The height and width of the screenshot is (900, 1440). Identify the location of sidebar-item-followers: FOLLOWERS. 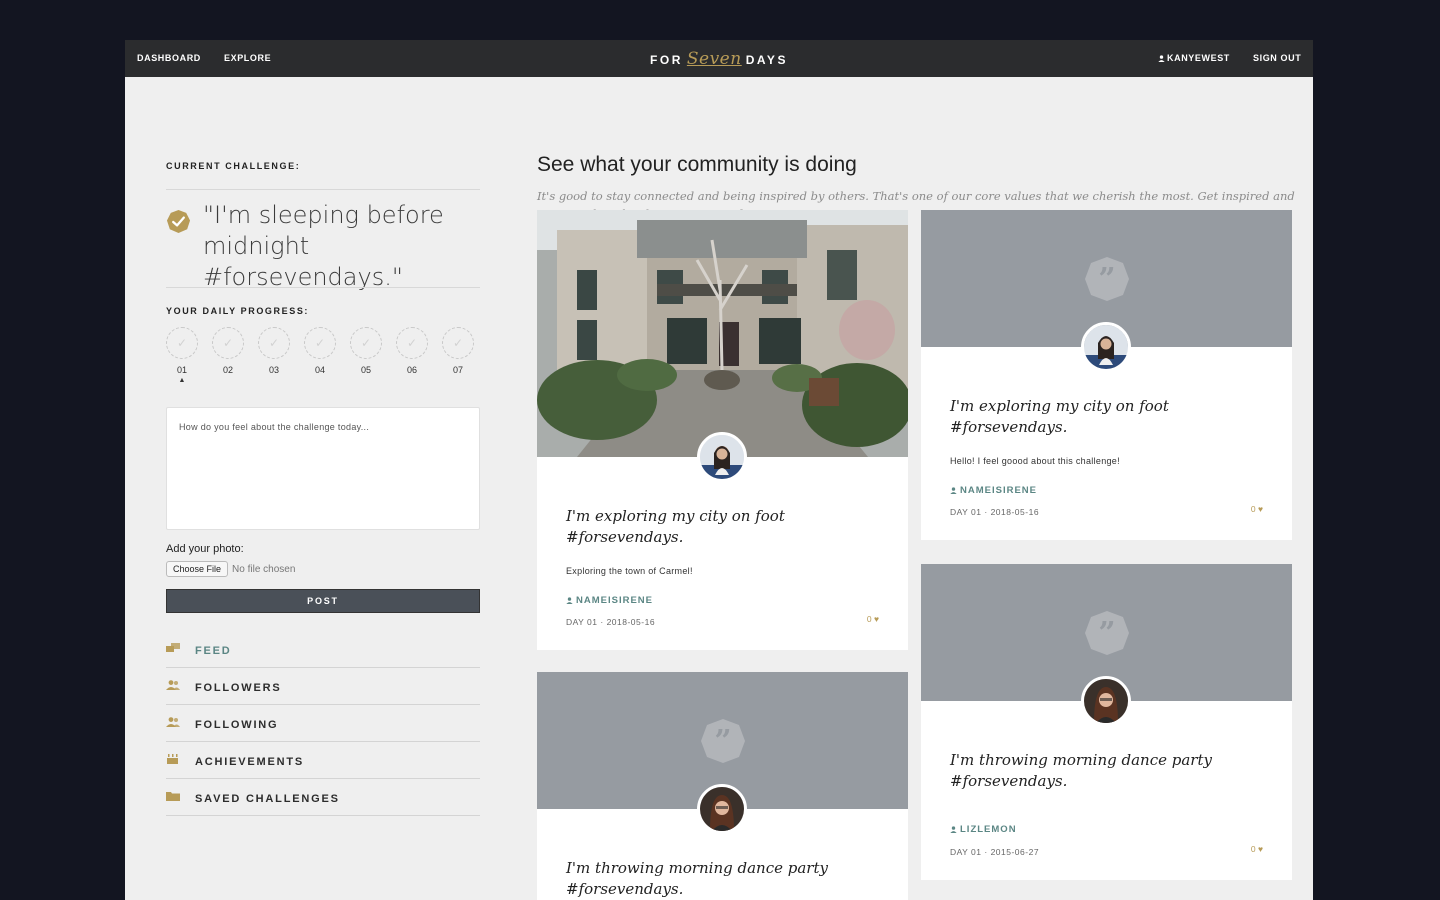
(323, 686).